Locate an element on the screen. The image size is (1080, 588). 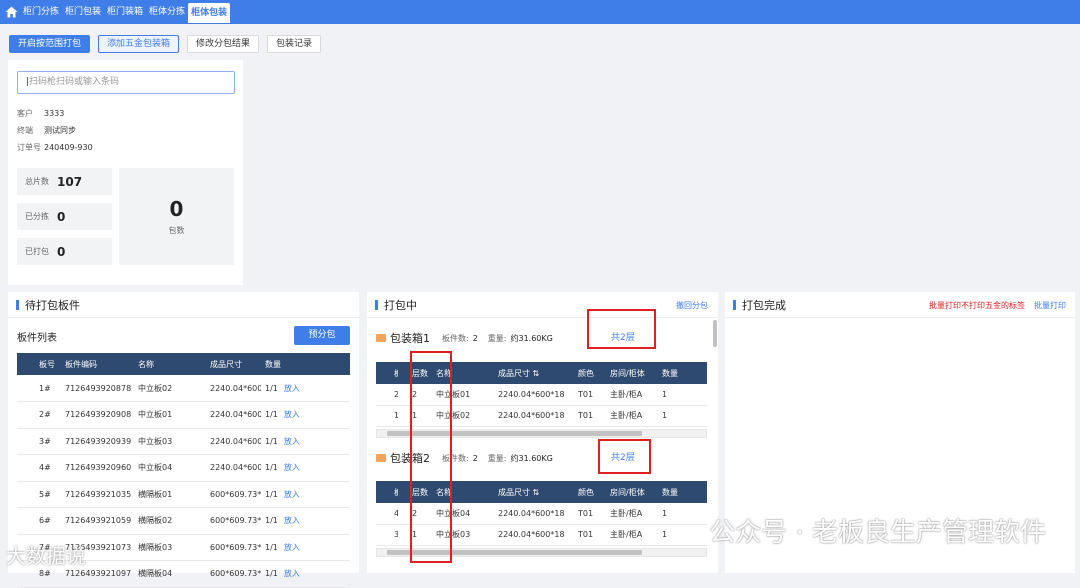
cell-code: 7126493920939 is located at coordinates (97, 441).